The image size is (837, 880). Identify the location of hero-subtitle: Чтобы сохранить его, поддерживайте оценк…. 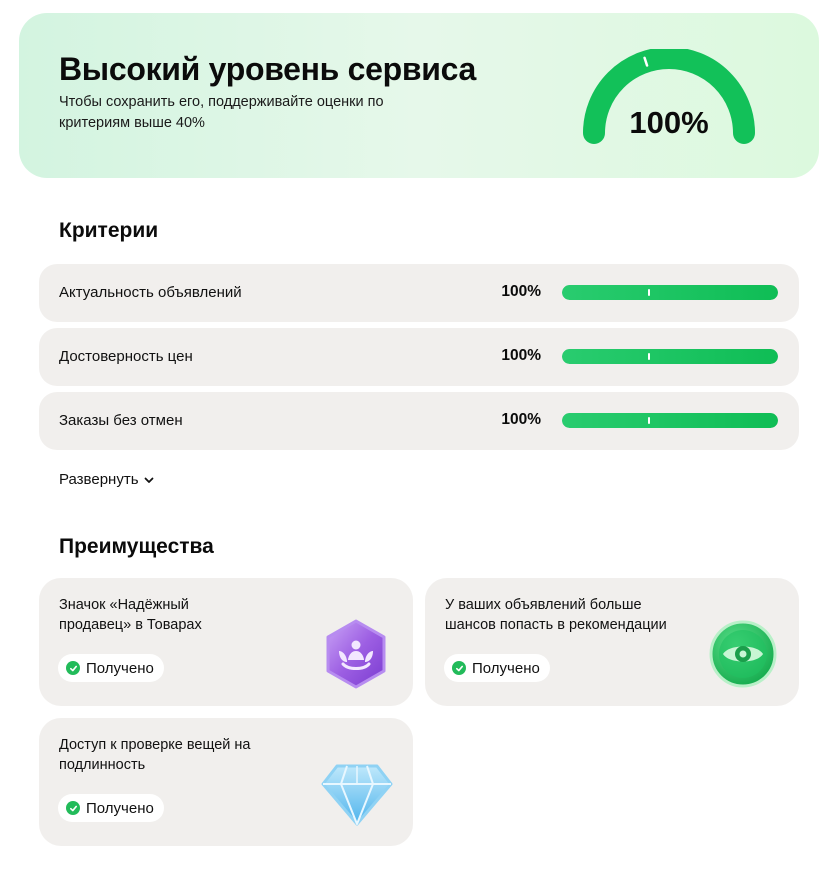
(221, 112).